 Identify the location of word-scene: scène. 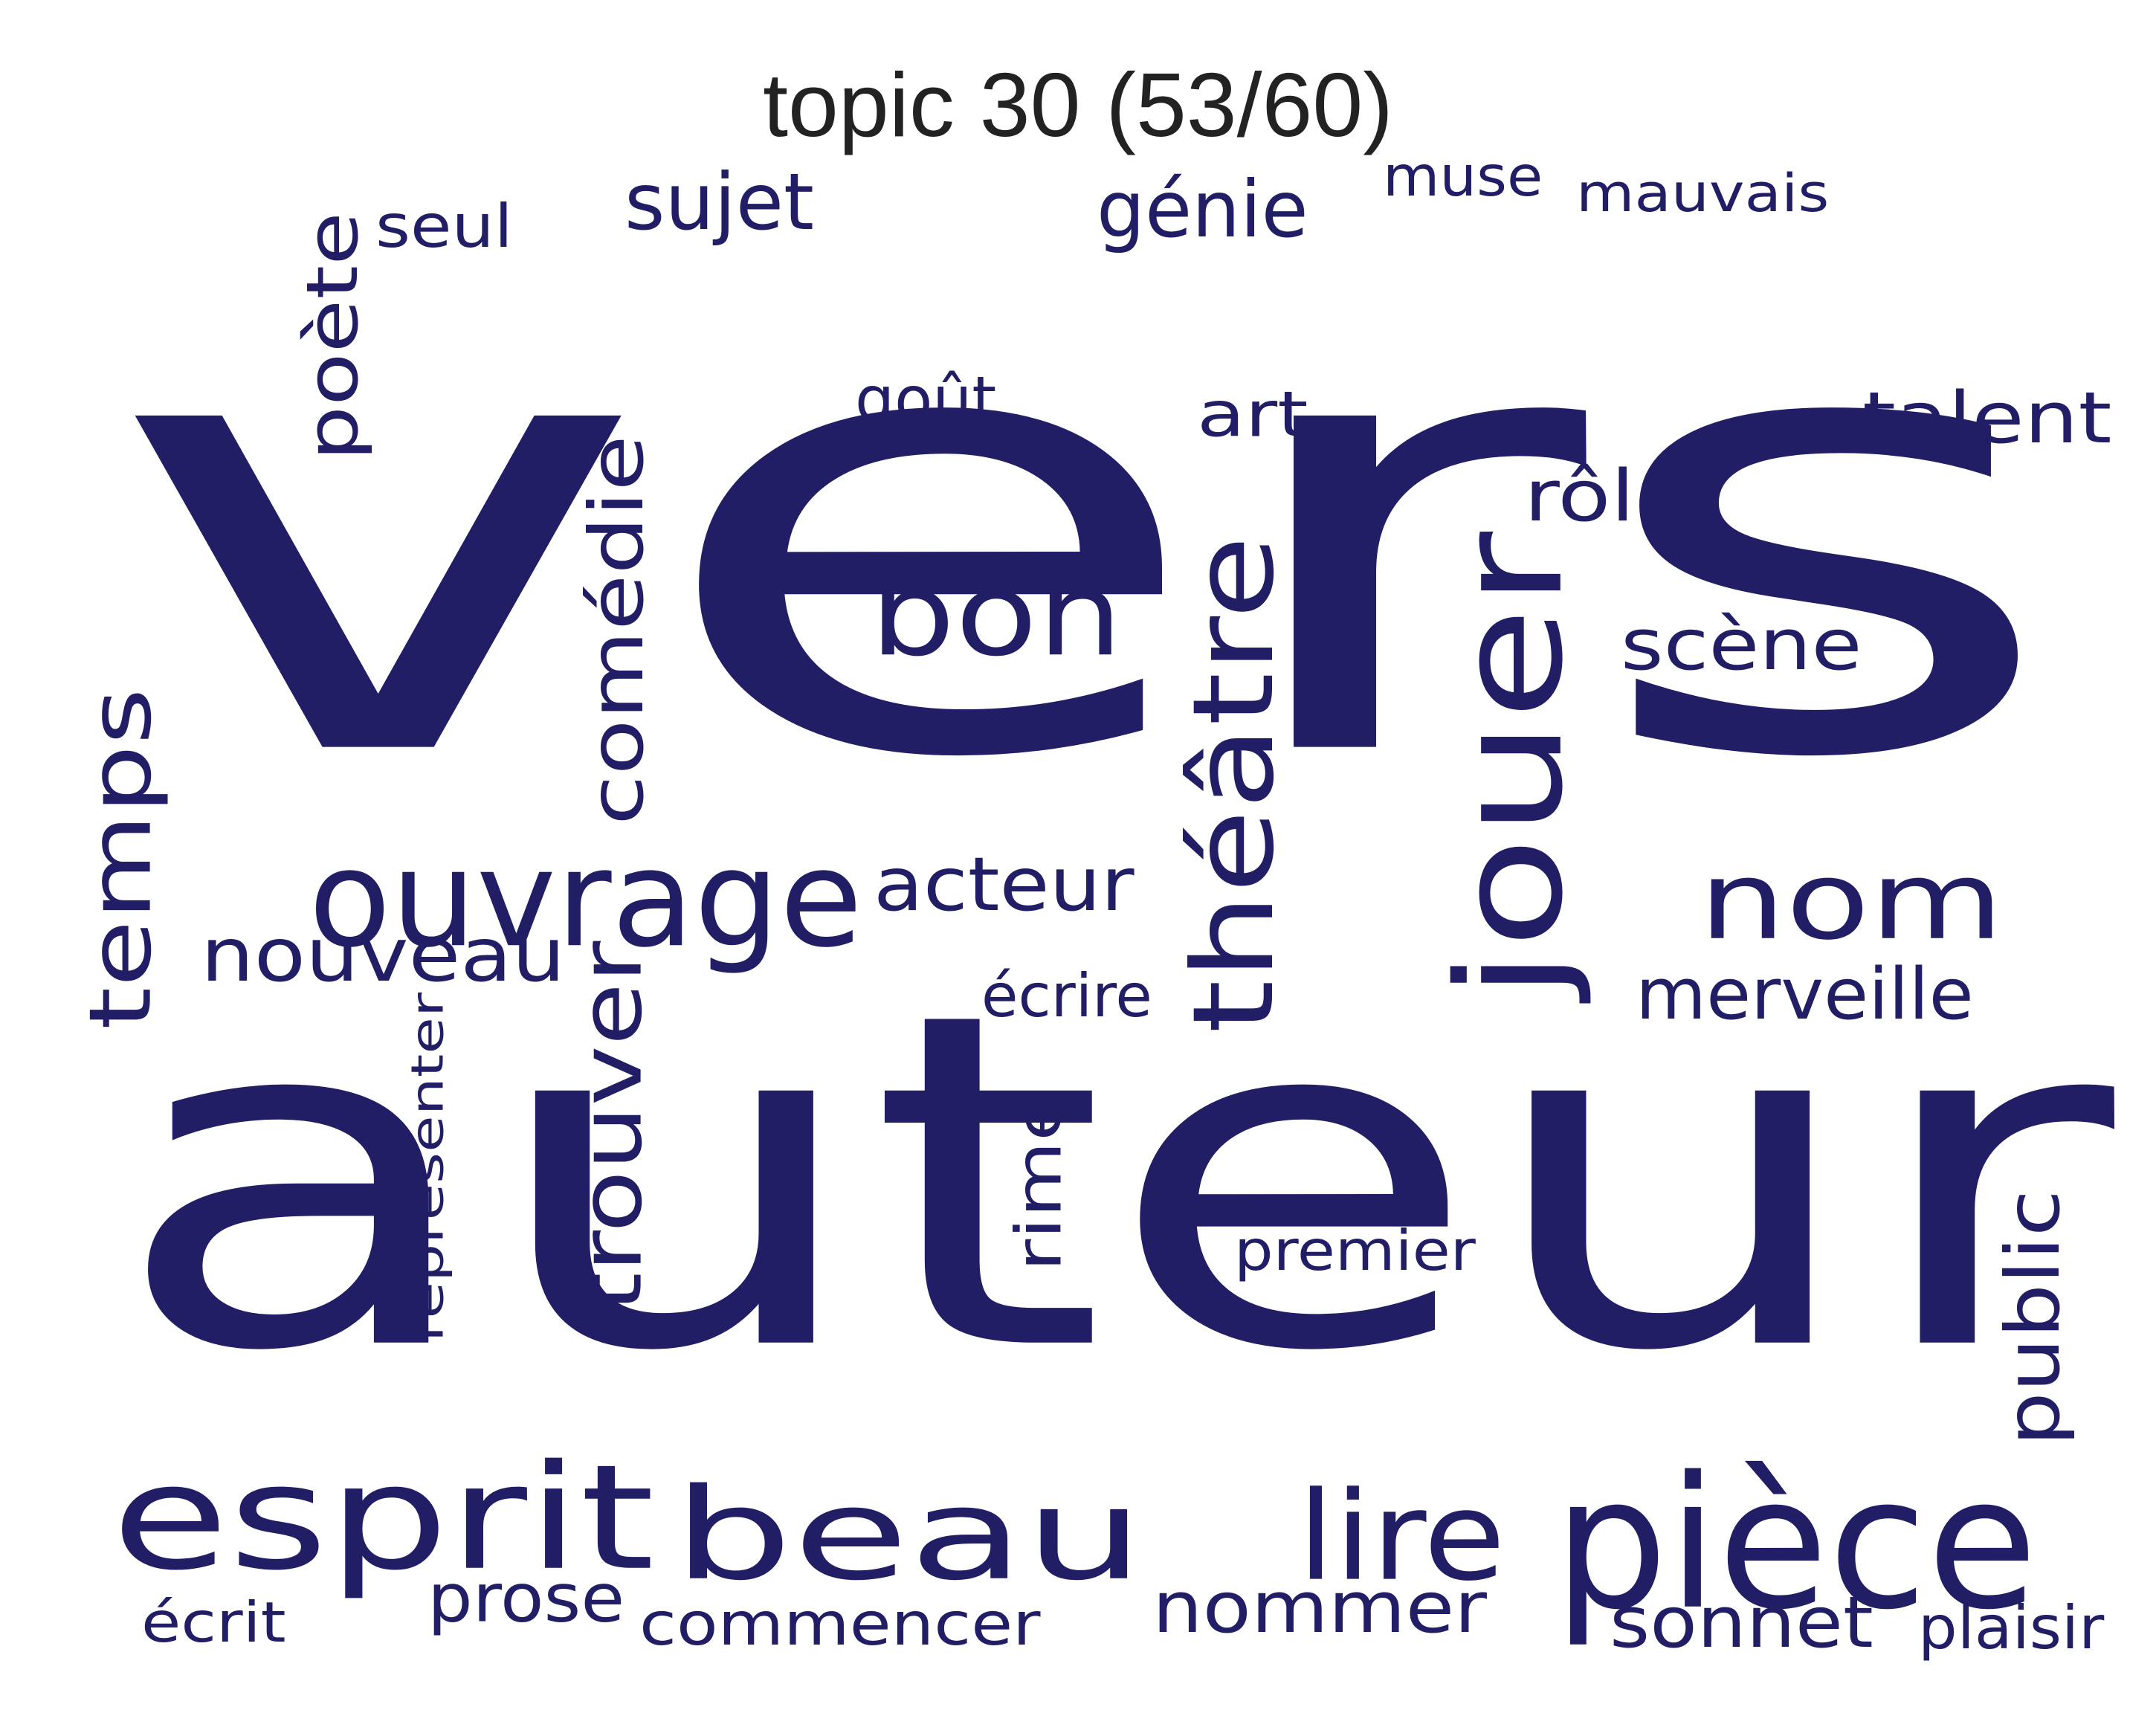
(1742, 645).